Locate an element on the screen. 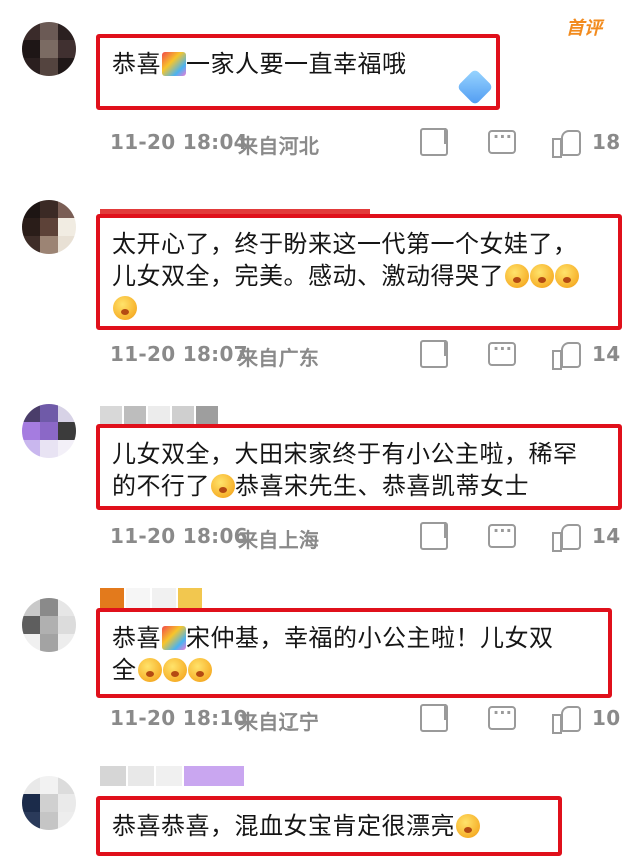  comment-text-box: 恭喜恭喜，混血女宝肯定很漂亮 is located at coordinates (329, 826).